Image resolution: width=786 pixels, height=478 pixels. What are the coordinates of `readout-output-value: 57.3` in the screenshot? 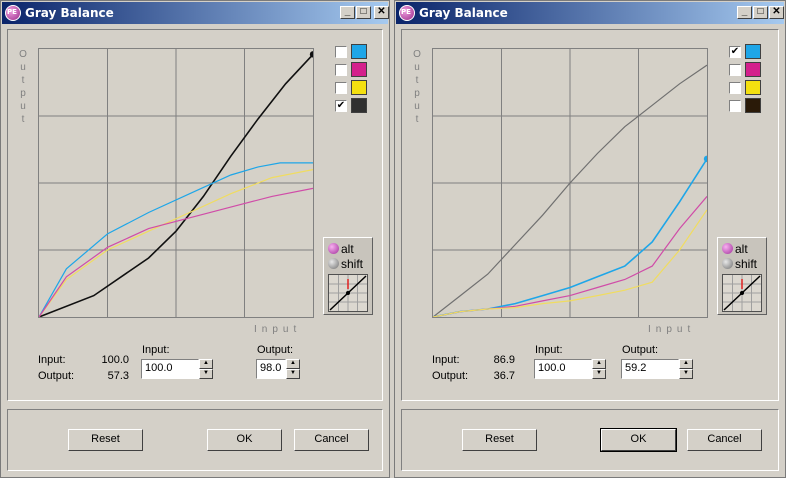 It's located at (118, 376).